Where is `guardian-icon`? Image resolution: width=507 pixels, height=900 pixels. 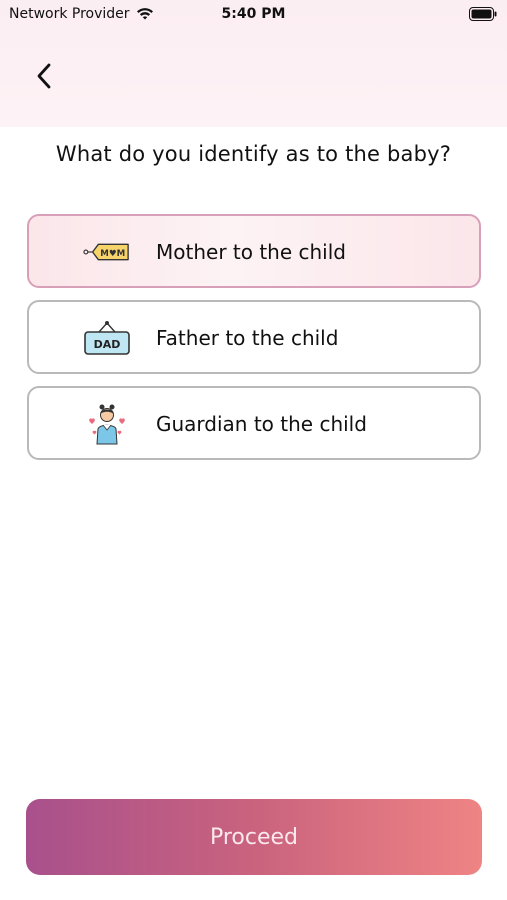 guardian-icon is located at coordinates (107, 424).